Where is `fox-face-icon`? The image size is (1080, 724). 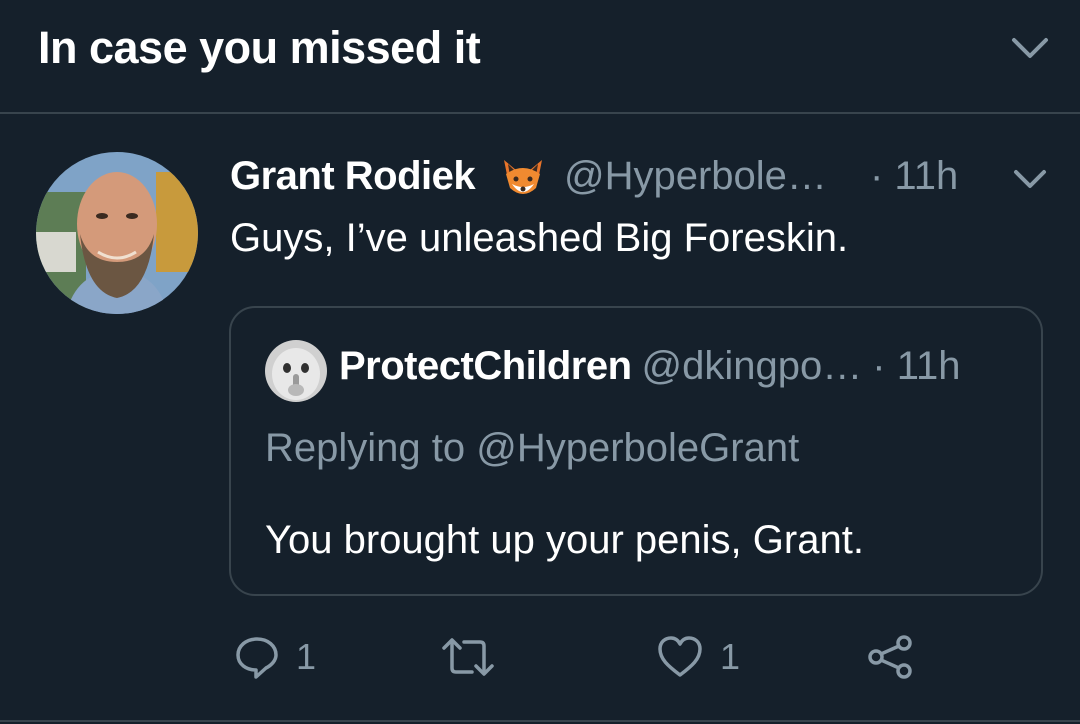 fox-face-icon is located at coordinates (523, 177).